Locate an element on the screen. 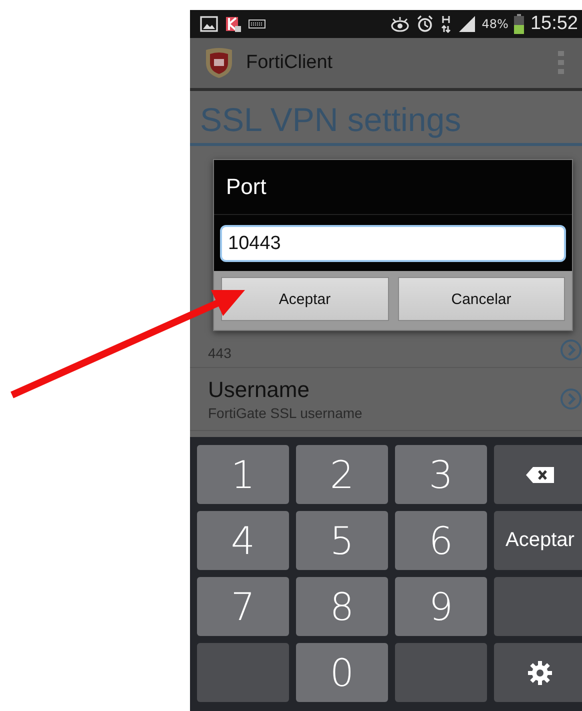  digit-key: 5 is located at coordinates (342, 540).